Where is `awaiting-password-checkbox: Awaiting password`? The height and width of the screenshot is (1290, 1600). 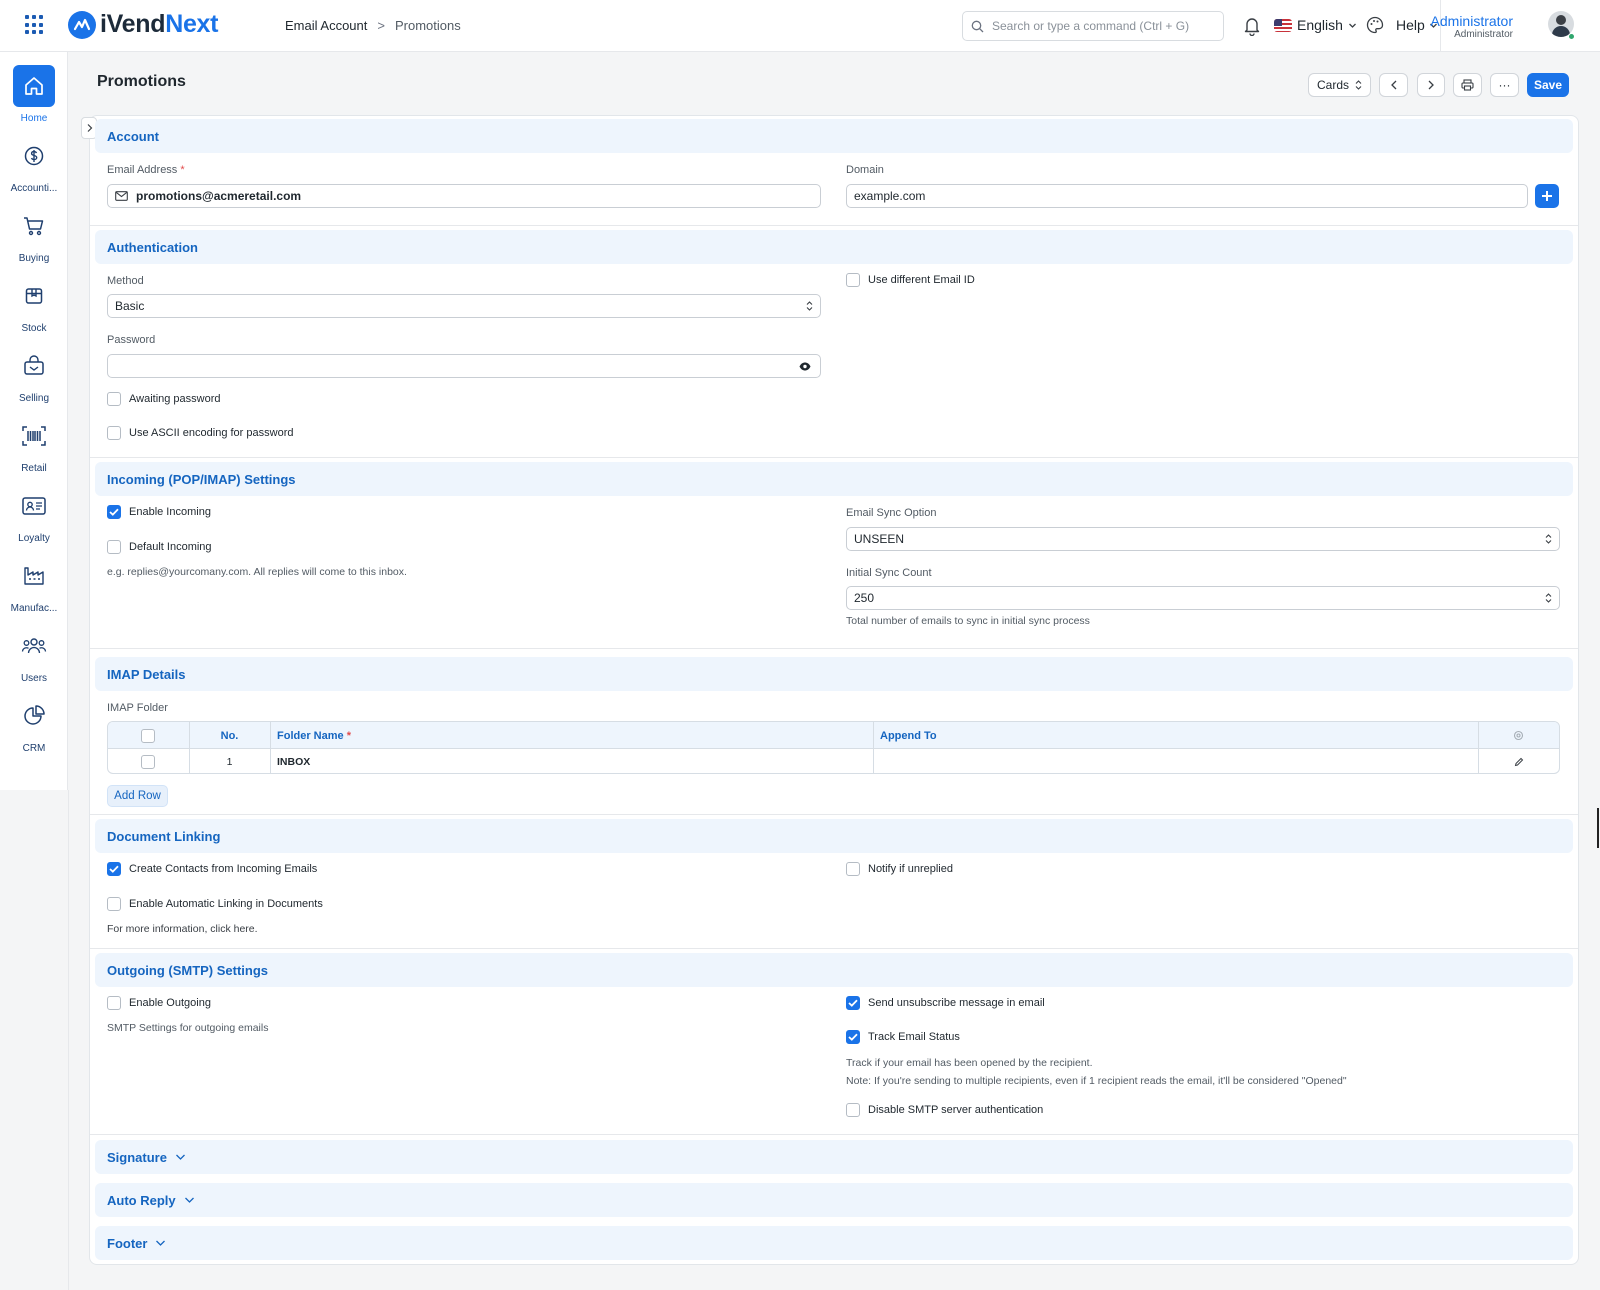 awaiting-password-checkbox: Awaiting password is located at coordinates (164, 399).